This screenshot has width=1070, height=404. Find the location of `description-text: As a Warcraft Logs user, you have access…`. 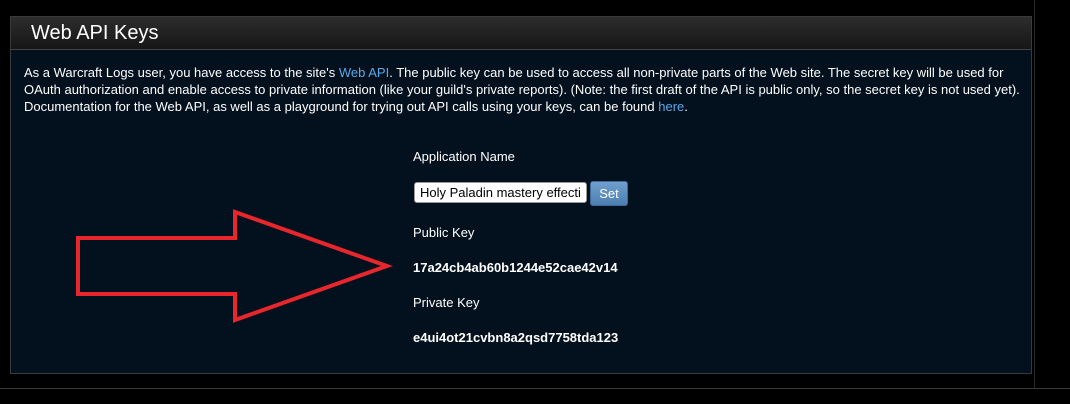

description-text: As a Warcraft Logs user, you have access… is located at coordinates (524, 89).